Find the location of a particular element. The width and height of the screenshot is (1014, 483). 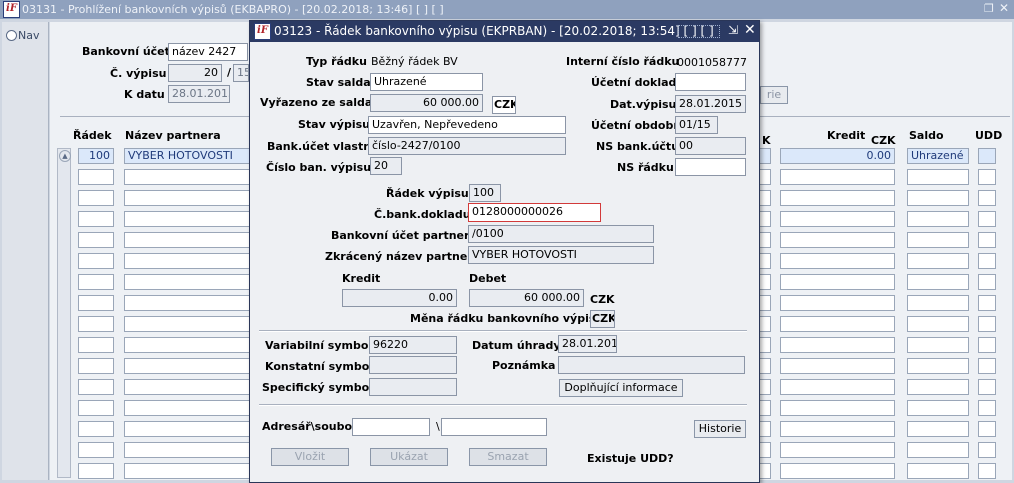

scroll-up-icon: ▲ is located at coordinates (65, 156).